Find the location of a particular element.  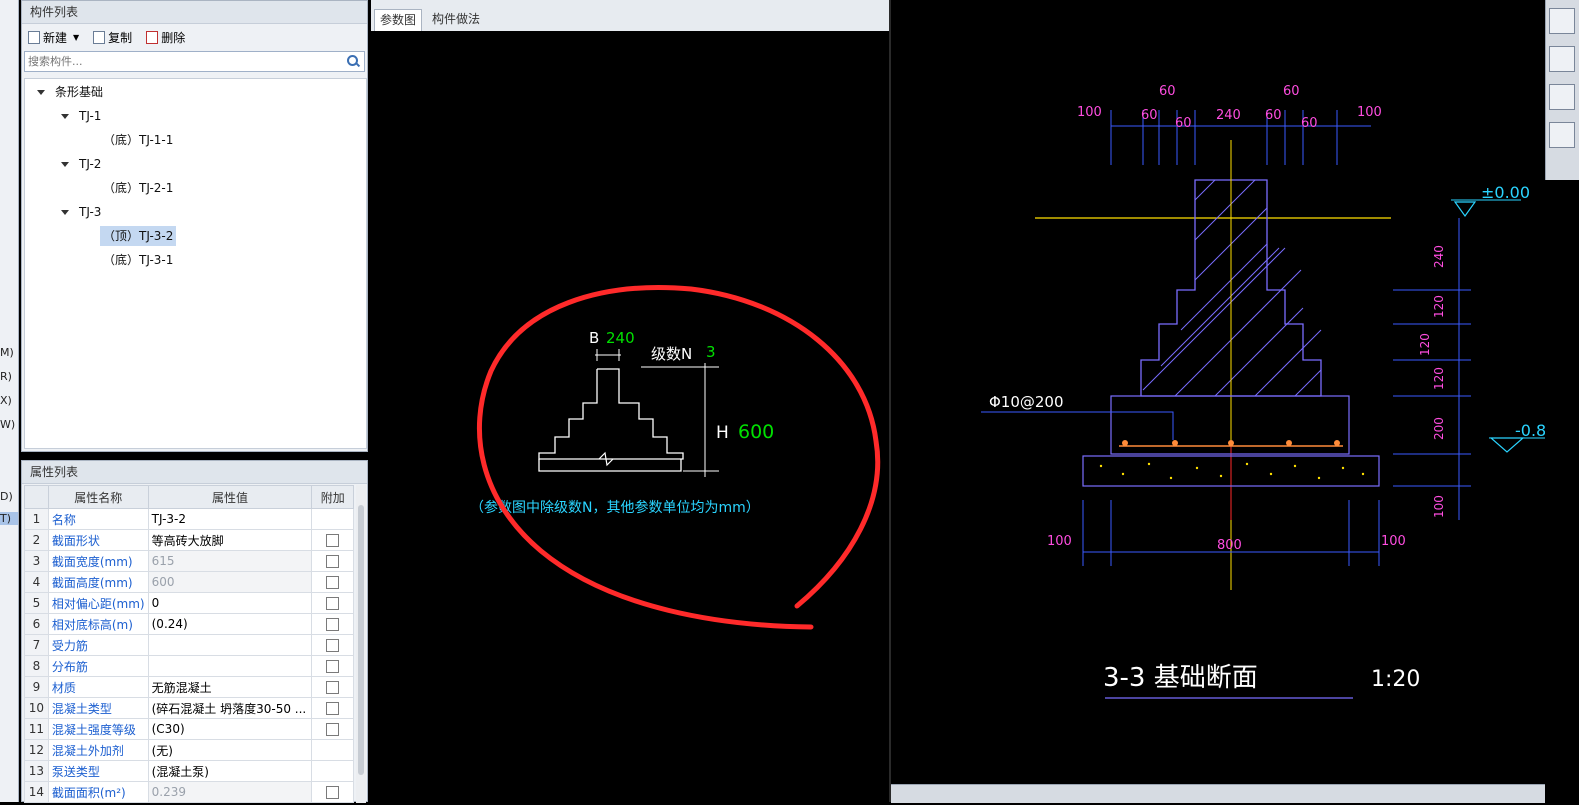

h-label: H is located at coordinates (722, 433).